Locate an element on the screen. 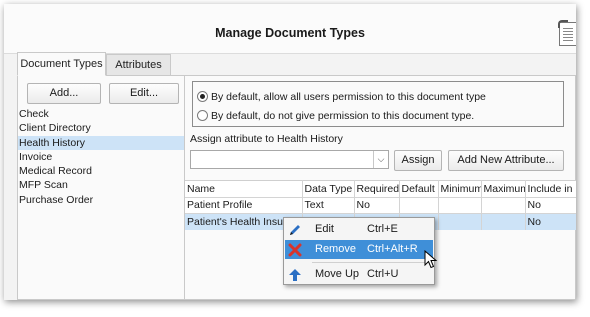  menu-item-move-up: Move Up Ctrl+U is located at coordinates (359, 274).